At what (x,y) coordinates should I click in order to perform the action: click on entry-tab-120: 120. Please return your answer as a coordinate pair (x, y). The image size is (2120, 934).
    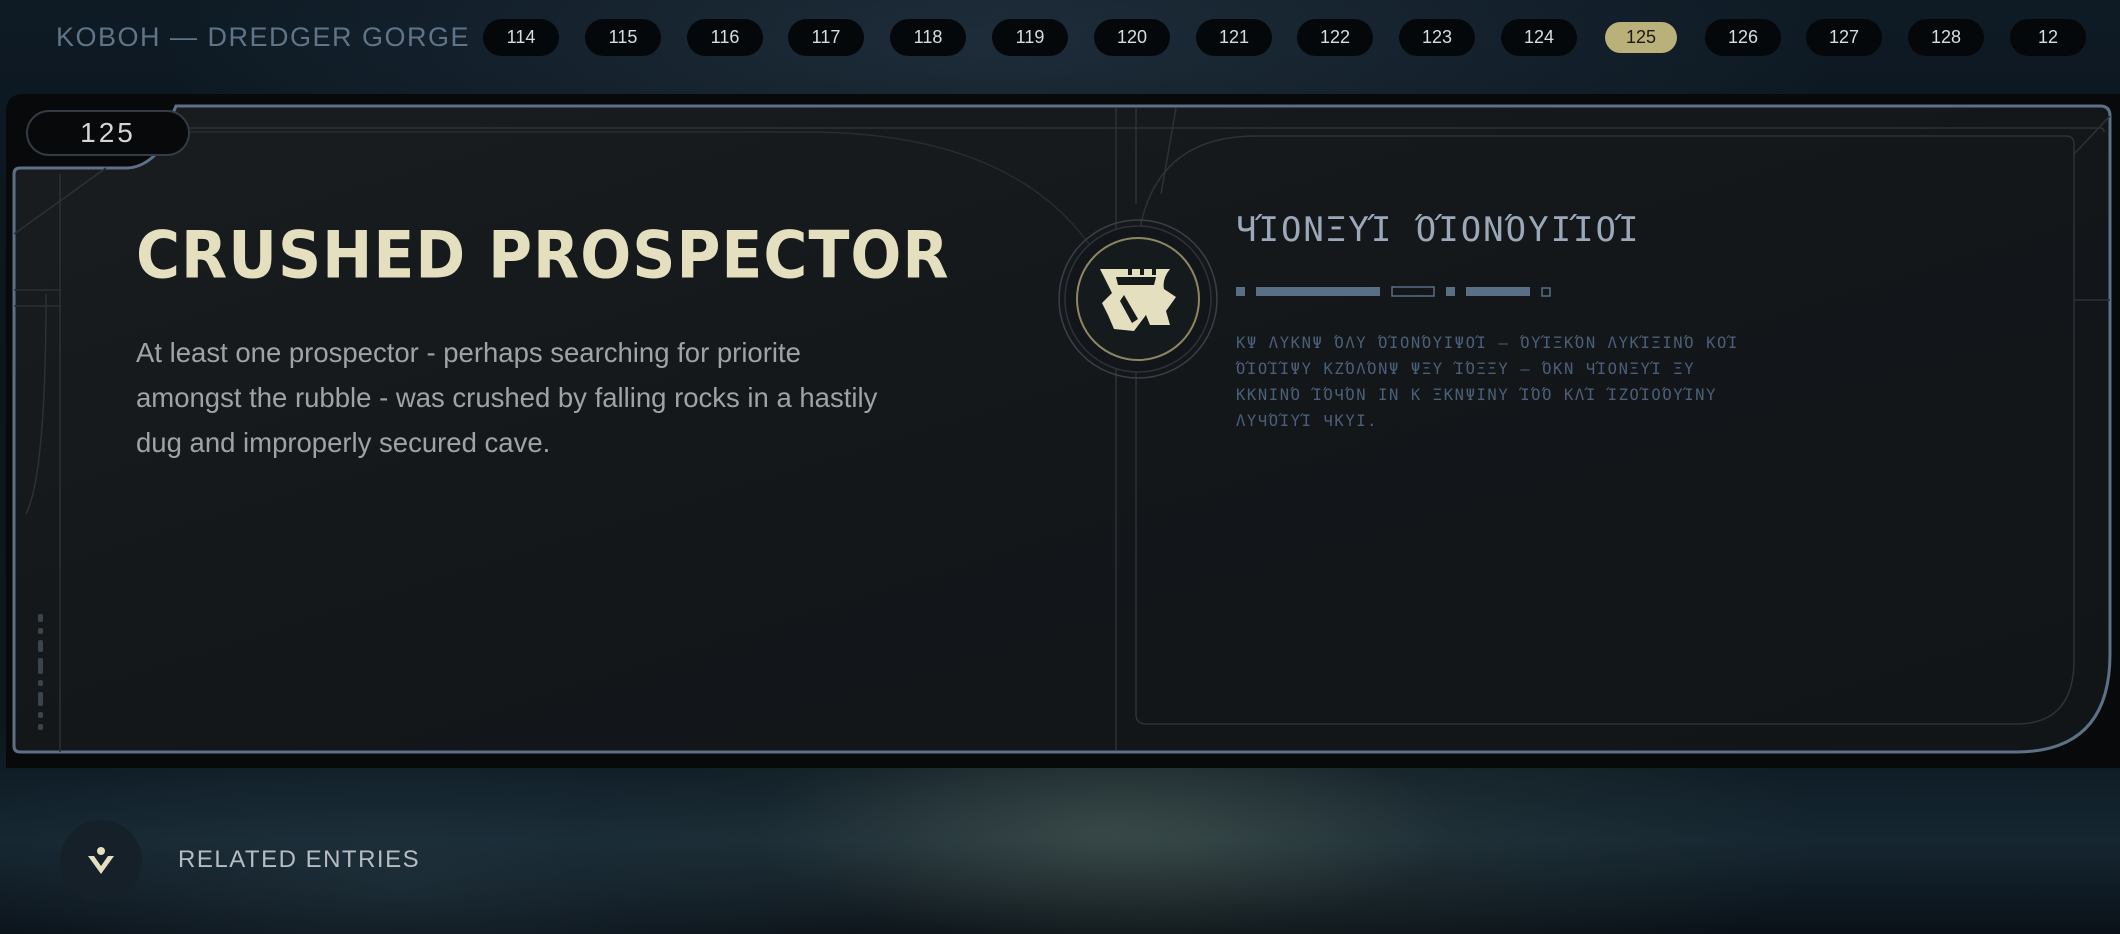
    Looking at the image, I should click on (1132, 37).